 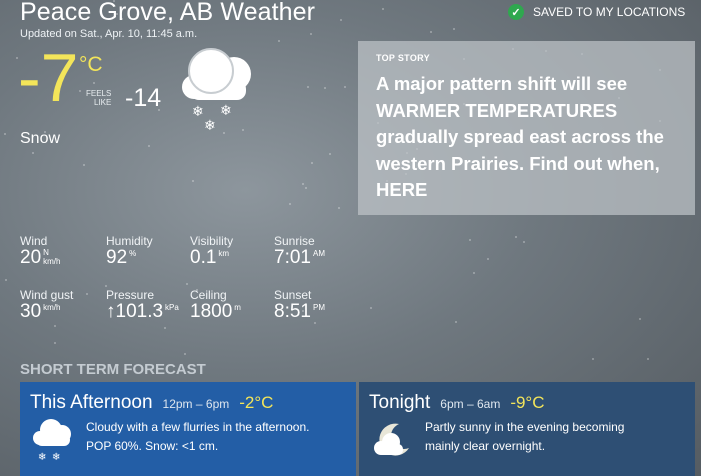 I want to click on metric-pressure: Pressure ↑101.3 kPa, so click(x=142, y=305).